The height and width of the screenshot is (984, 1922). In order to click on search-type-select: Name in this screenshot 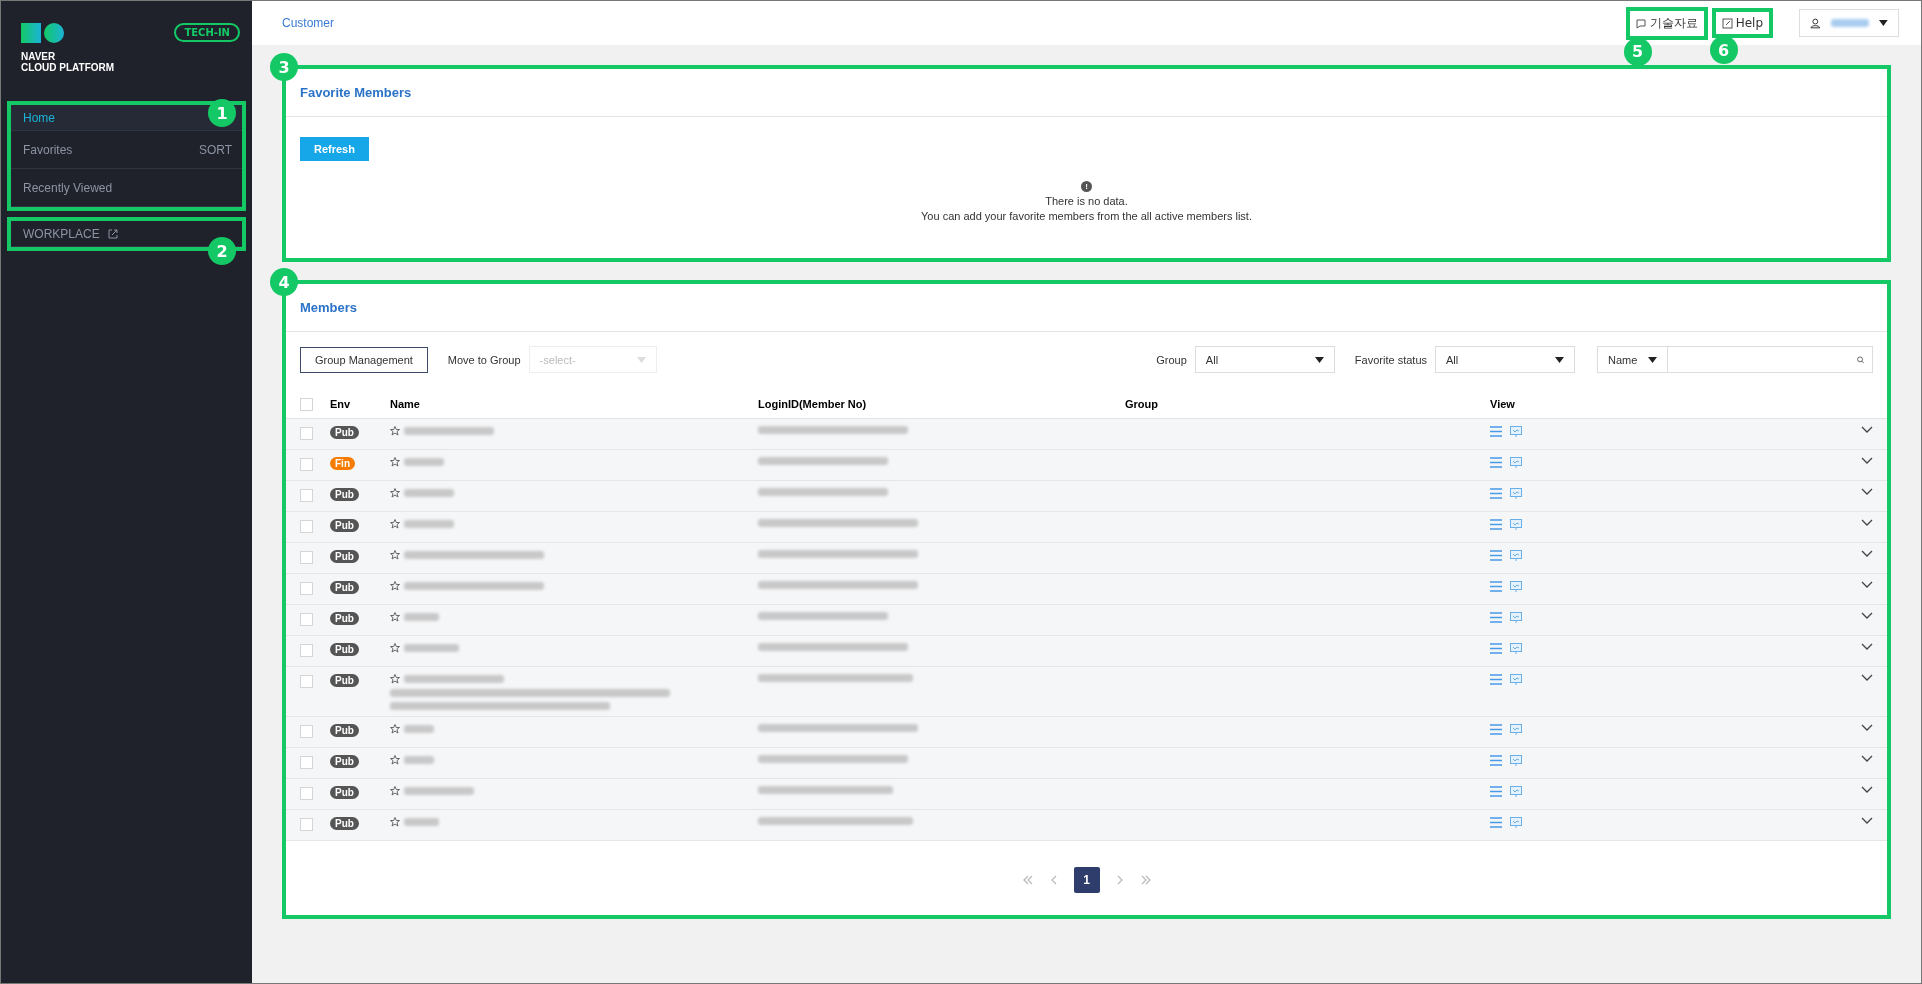, I will do `click(1633, 359)`.